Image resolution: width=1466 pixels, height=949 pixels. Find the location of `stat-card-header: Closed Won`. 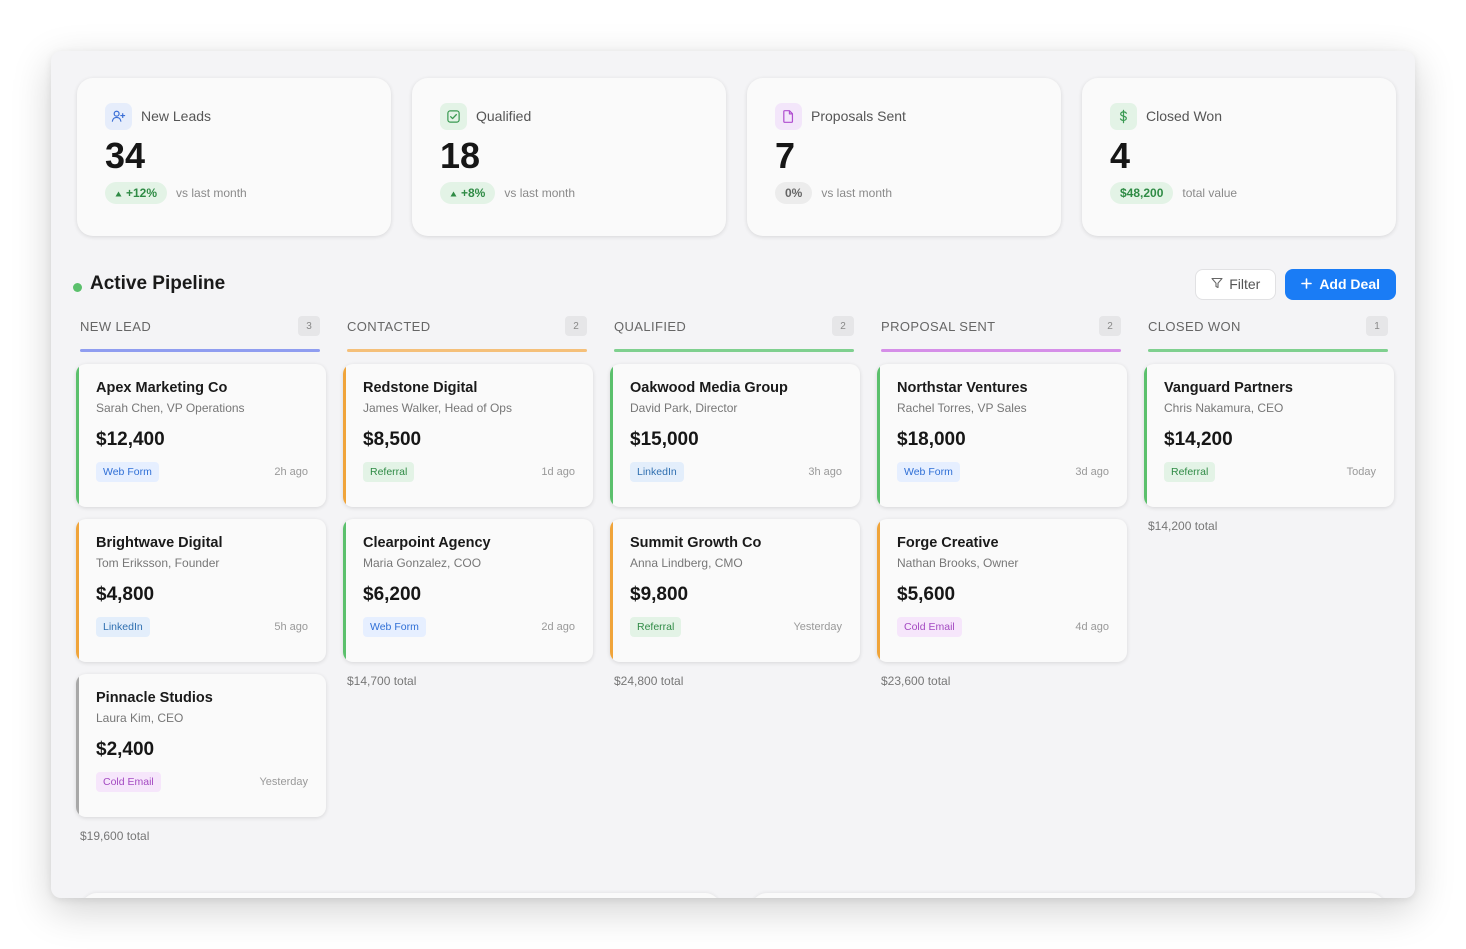

stat-card-header: Closed Won is located at coordinates (1239, 116).